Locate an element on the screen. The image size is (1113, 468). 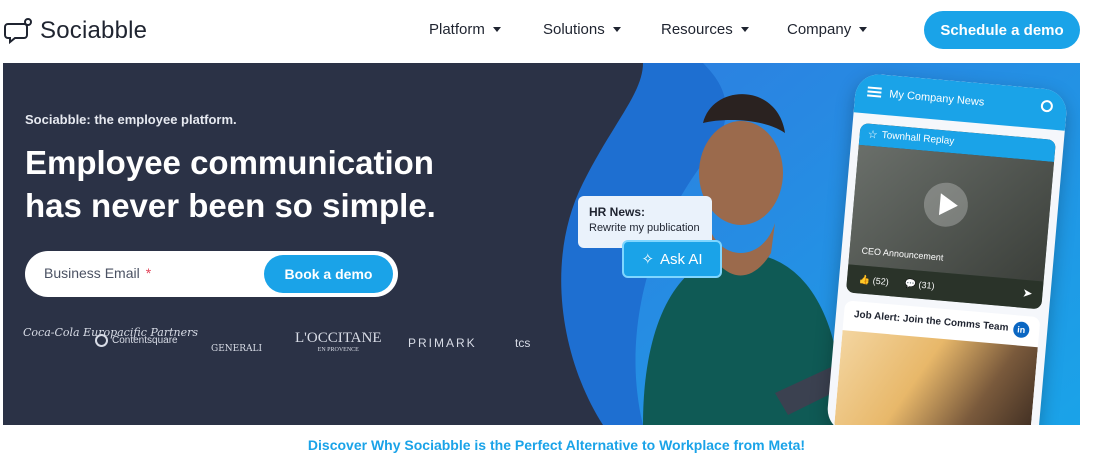
email-placeholder: Business Email is located at coordinates (92, 273).